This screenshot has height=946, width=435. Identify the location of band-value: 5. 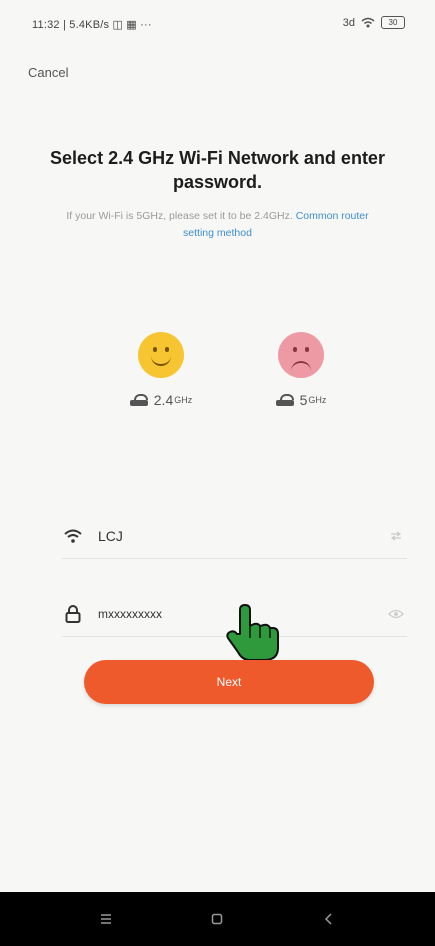
(303, 400).